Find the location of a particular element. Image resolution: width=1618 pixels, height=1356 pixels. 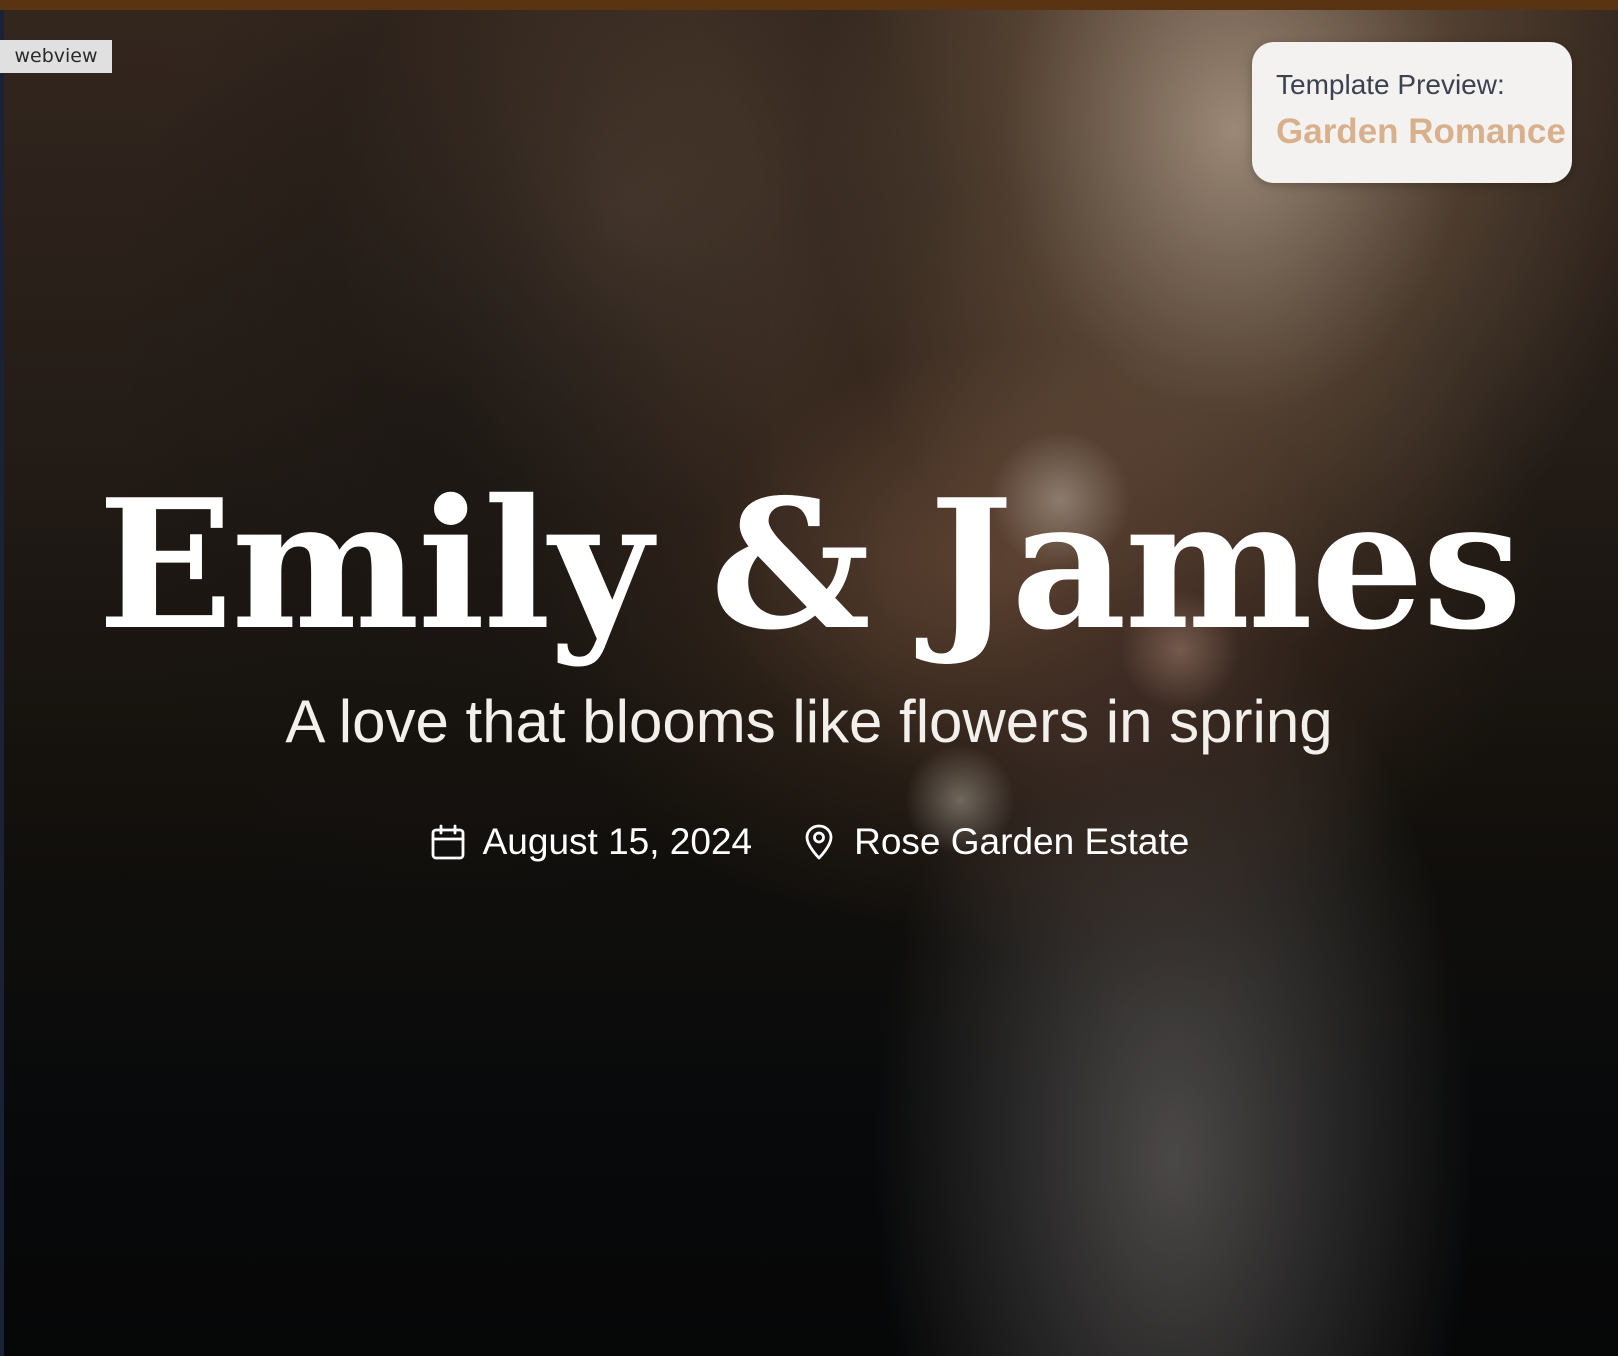

template-name: Garden Romance is located at coordinates (1421, 131).